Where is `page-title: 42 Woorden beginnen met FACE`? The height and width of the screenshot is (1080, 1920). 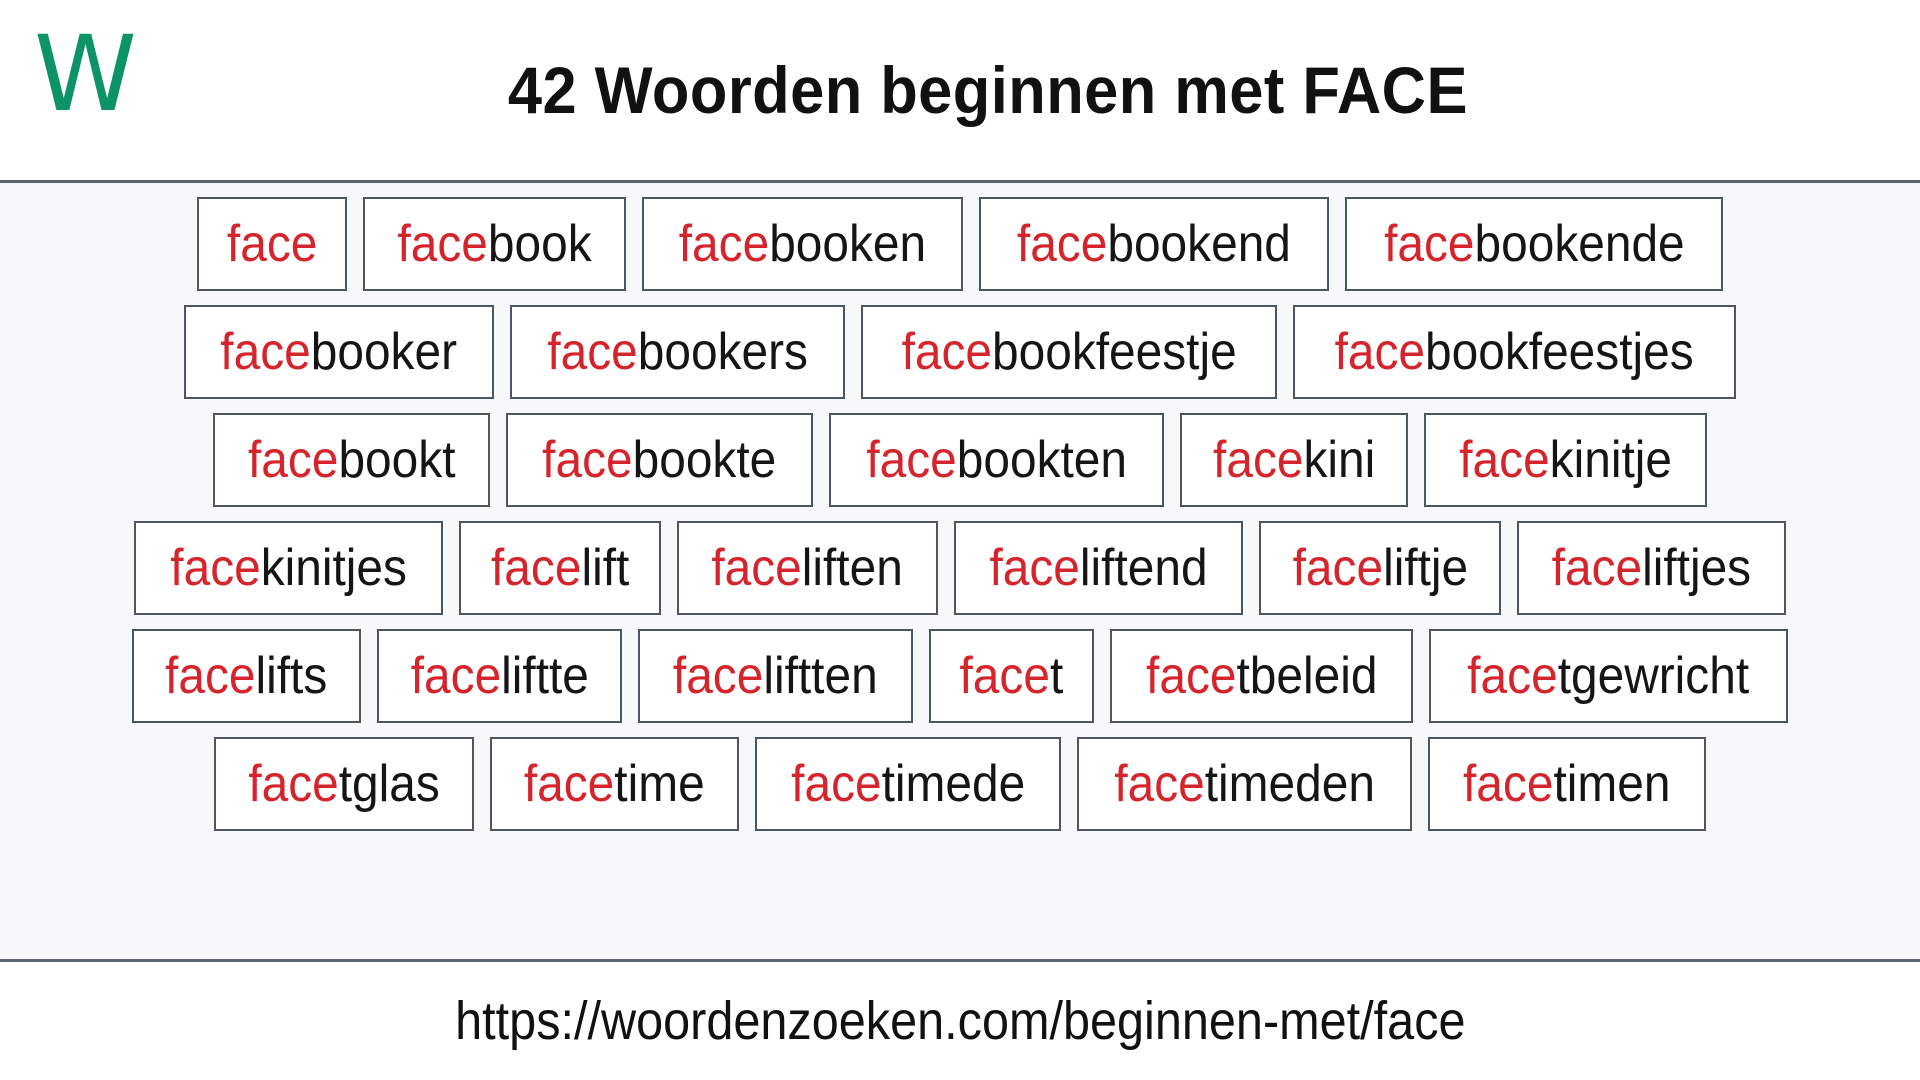 page-title: 42 Woorden beginnen met FACE is located at coordinates (987, 90).